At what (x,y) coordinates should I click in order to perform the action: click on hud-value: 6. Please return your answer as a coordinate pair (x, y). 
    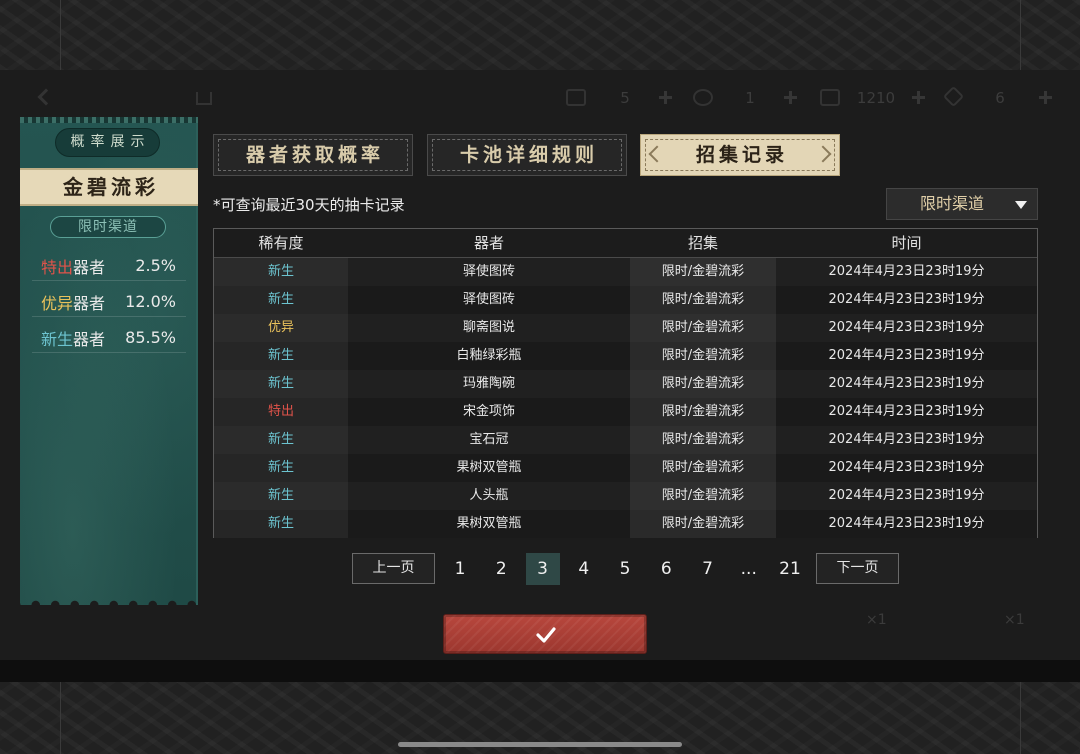
    Looking at the image, I should click on (1000, 98).